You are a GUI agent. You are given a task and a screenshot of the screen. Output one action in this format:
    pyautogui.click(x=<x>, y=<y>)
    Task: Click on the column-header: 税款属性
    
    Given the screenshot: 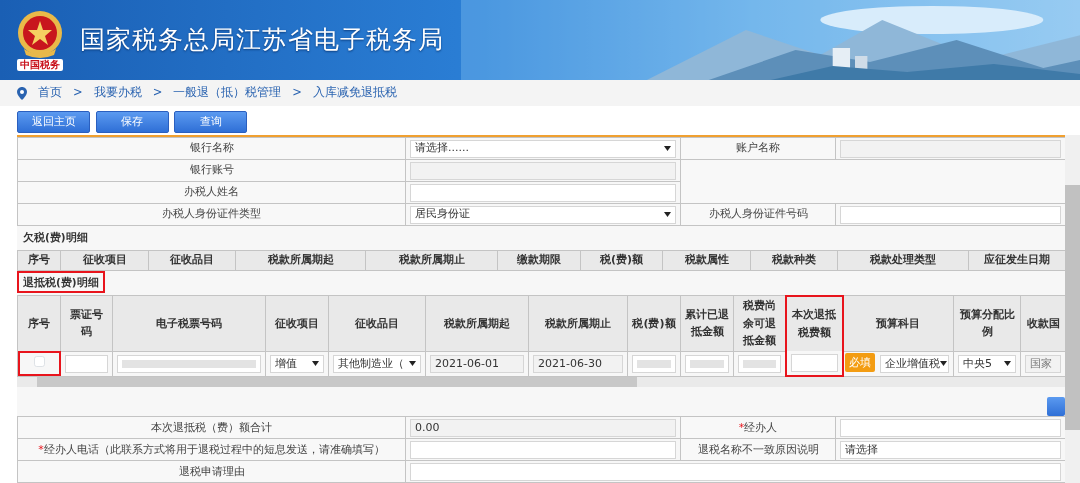 What is the action you would take?
    pyautogui.click(x=706, y=260)
    